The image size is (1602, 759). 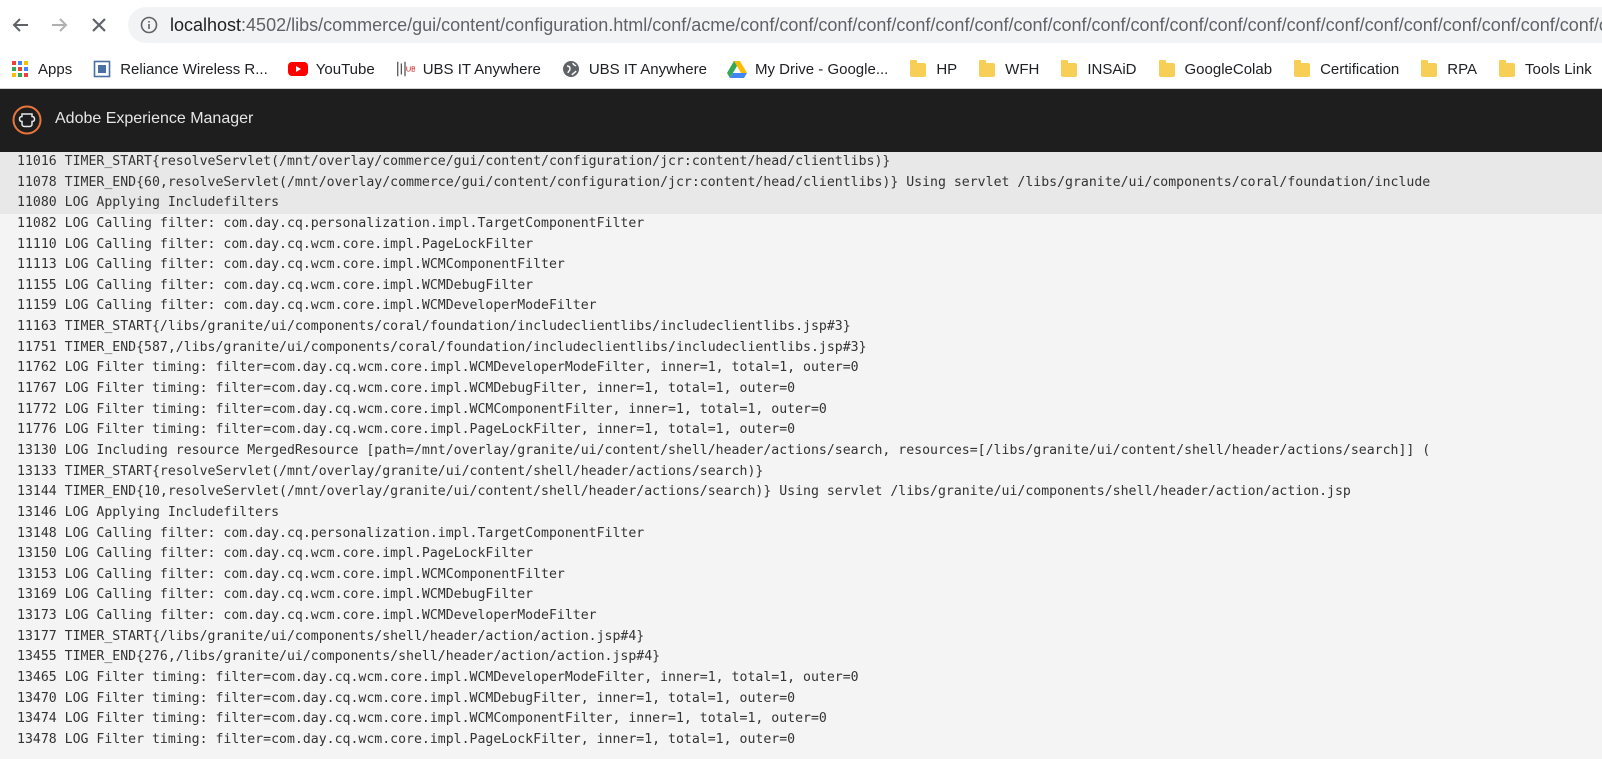 I want to click on arrow-right-icon, so click(x=60, y=25).